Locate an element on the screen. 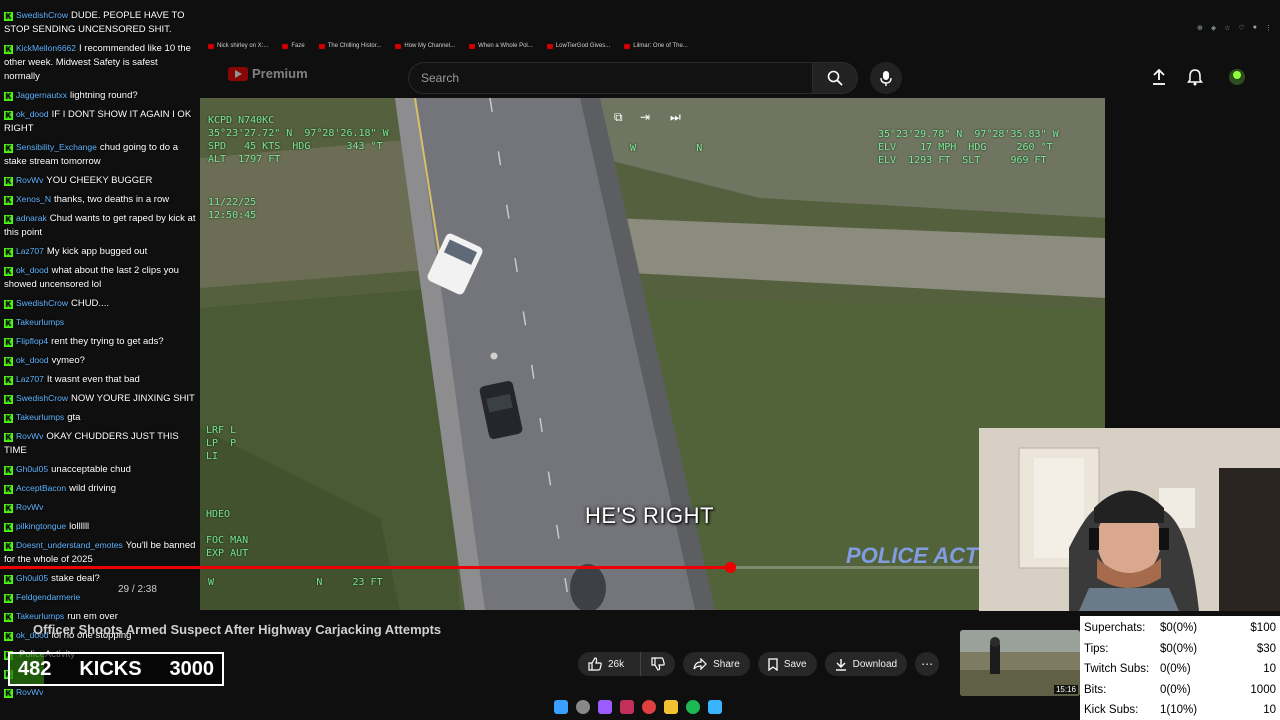 Image resolution: width=1280 pixels, height=720 pixels. hud-compass: W N is located at coordinates (666, 148).